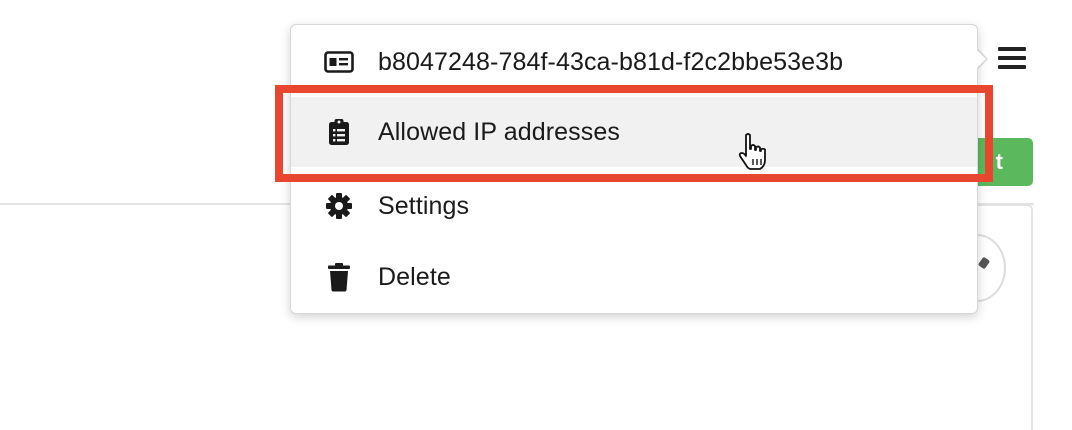 This screenshot has height=430, width=1072. What do you see at coordinates (339, 277) in the screenshot?
I see `trash-icon` at bounding box center [339, 277].